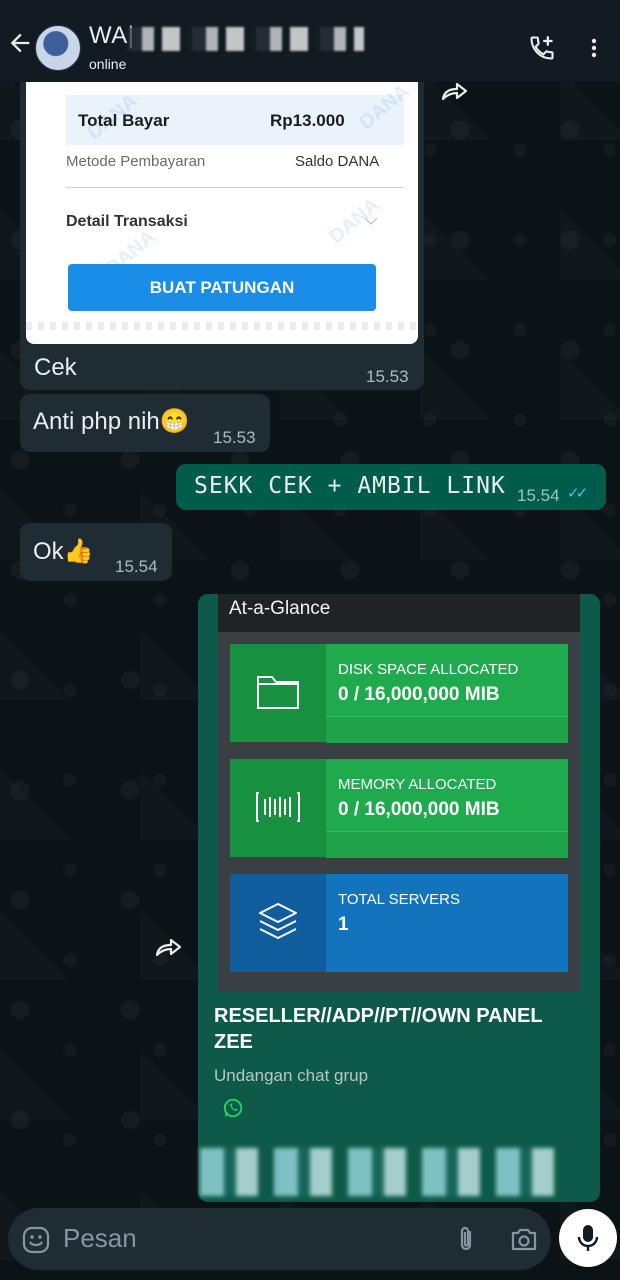 This screenshot has height=1280, width=620. I want to click on total-label: Total Bayar, so click(124, 120).